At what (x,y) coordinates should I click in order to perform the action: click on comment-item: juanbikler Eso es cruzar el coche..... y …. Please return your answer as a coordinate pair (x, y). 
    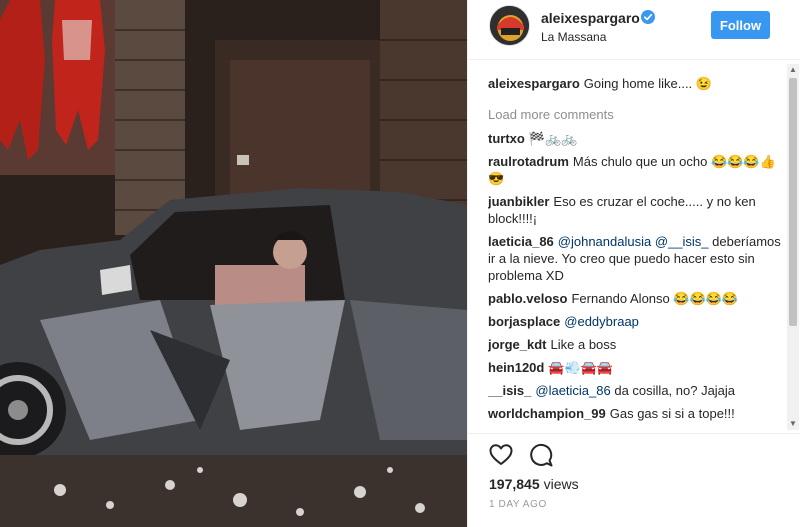
    Looking at the image, I should click on (636, 210).